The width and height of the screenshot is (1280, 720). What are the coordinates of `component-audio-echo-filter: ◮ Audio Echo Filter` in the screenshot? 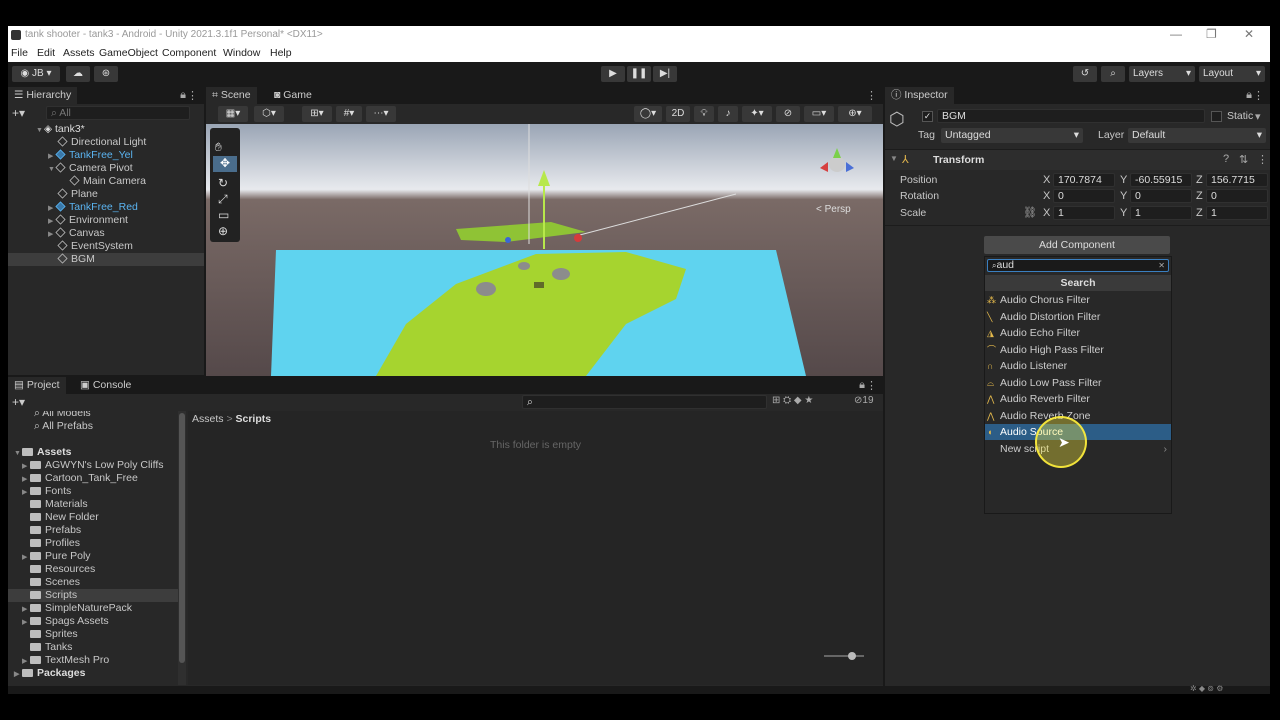 It's located at (1078, 333).